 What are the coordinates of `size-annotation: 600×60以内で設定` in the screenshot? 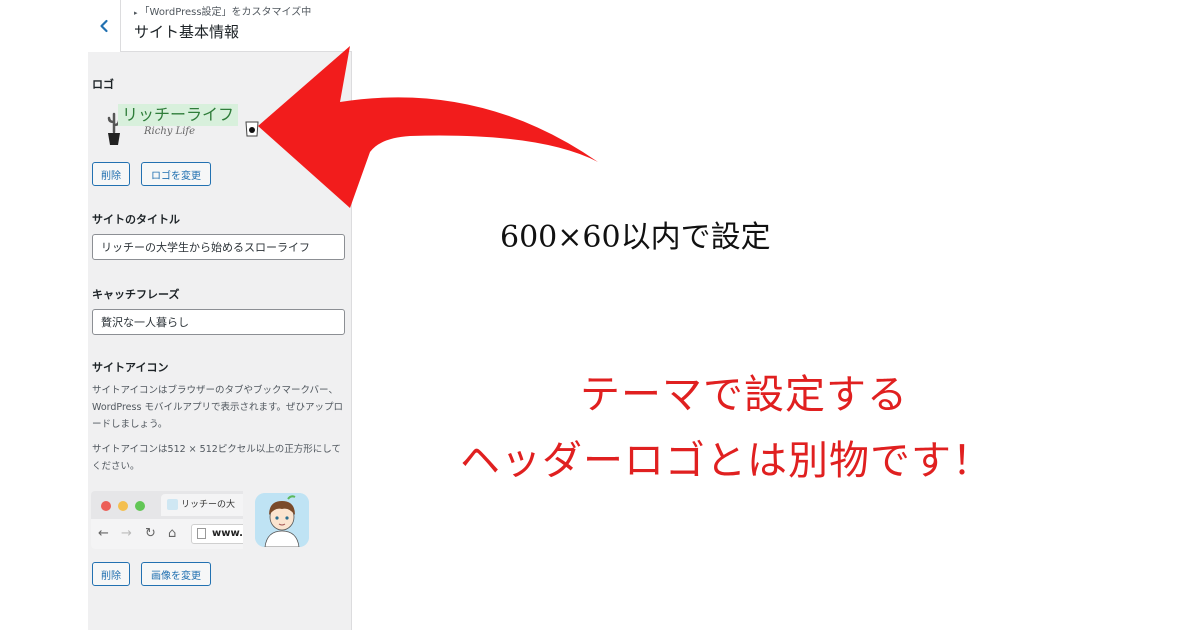 It's located at (635, 237).